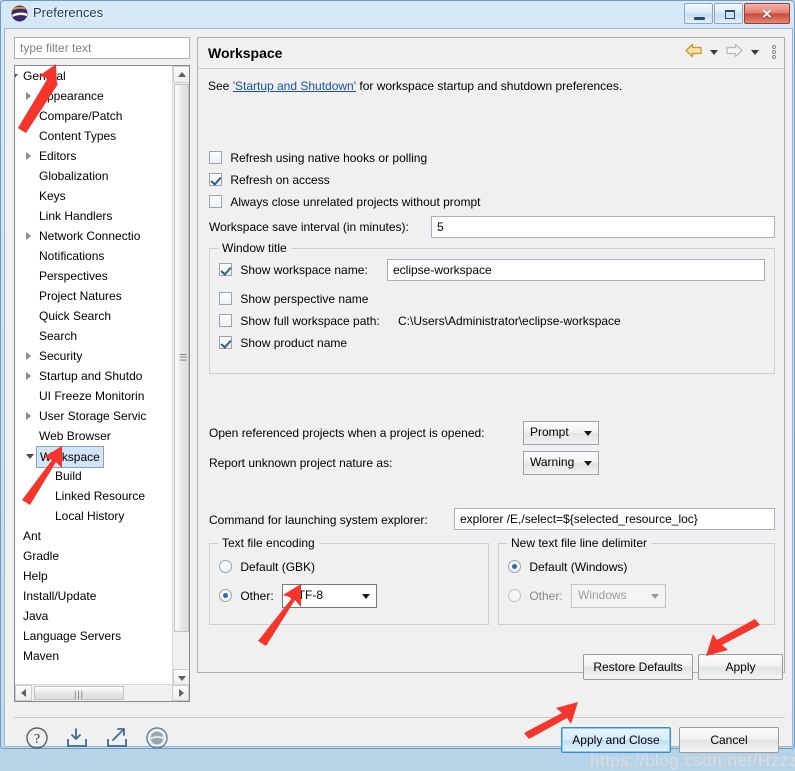 The image size is (795, 771). I want to click on tree-item-gradle: Gradle, so click(94, 556).